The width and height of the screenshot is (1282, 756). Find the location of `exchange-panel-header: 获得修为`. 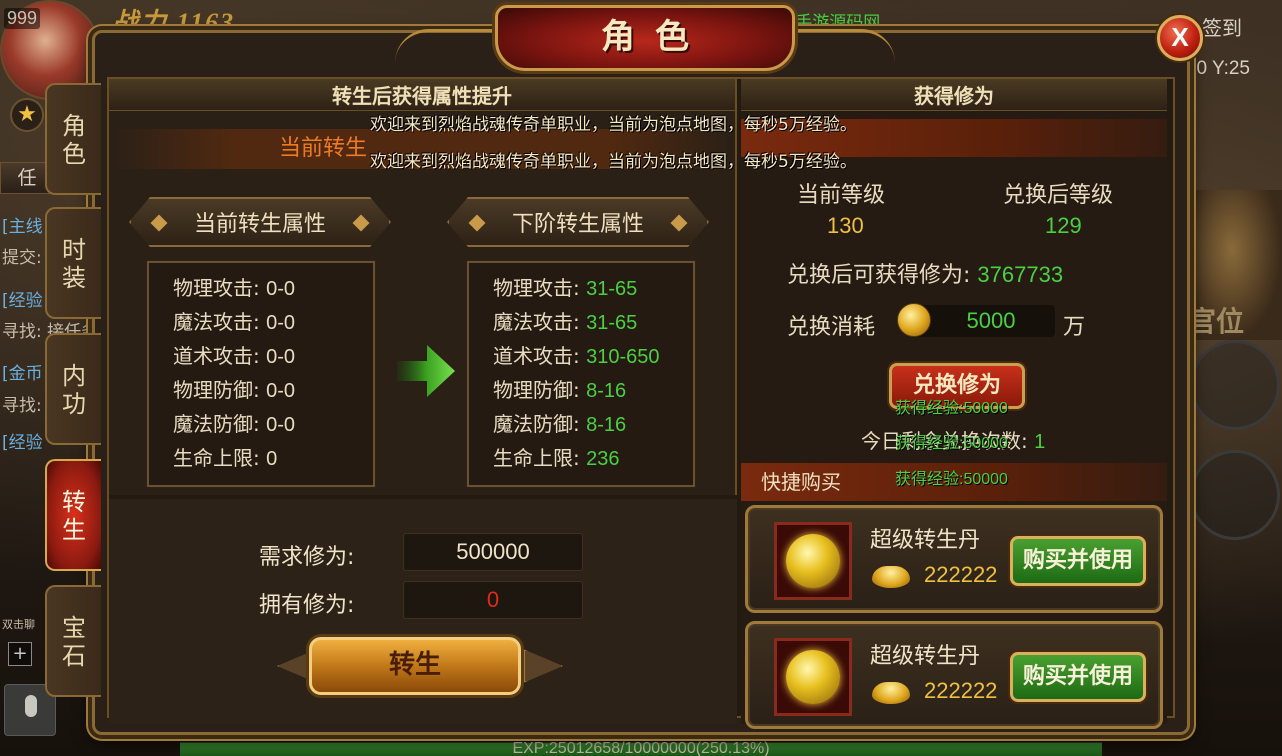

exchange-panel-header: 获得修为 is located at coordinates (954, 95).